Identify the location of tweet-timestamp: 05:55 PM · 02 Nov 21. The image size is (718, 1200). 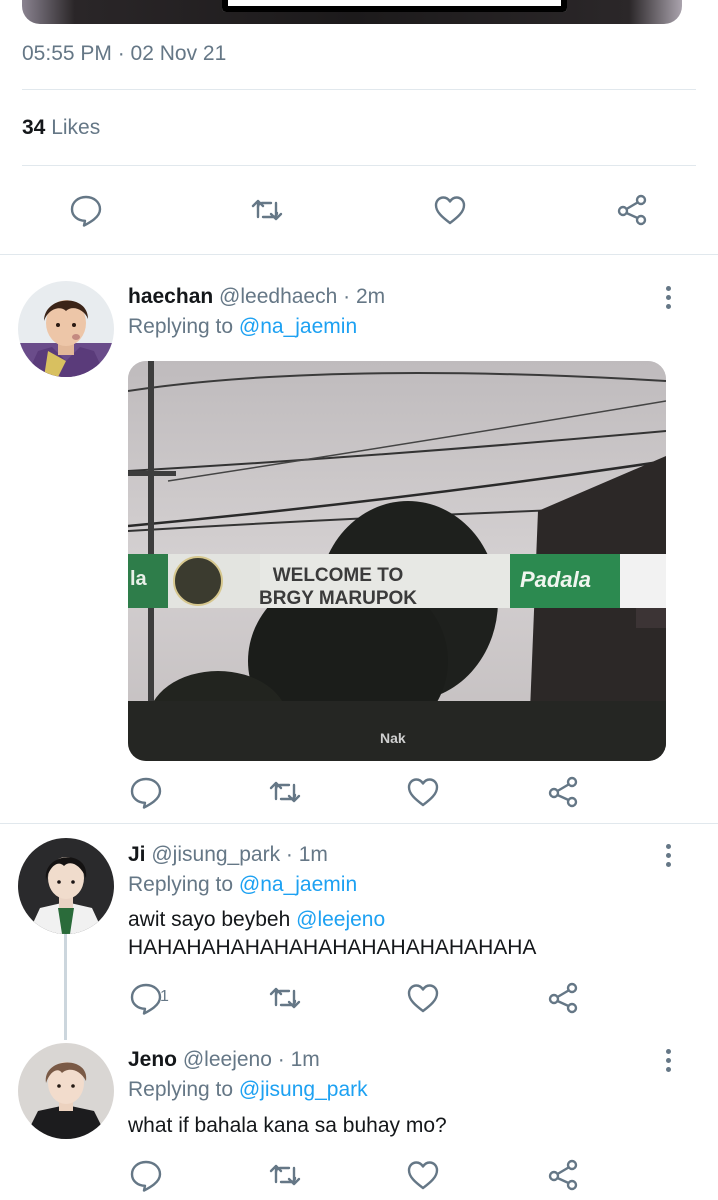
(124, 53).